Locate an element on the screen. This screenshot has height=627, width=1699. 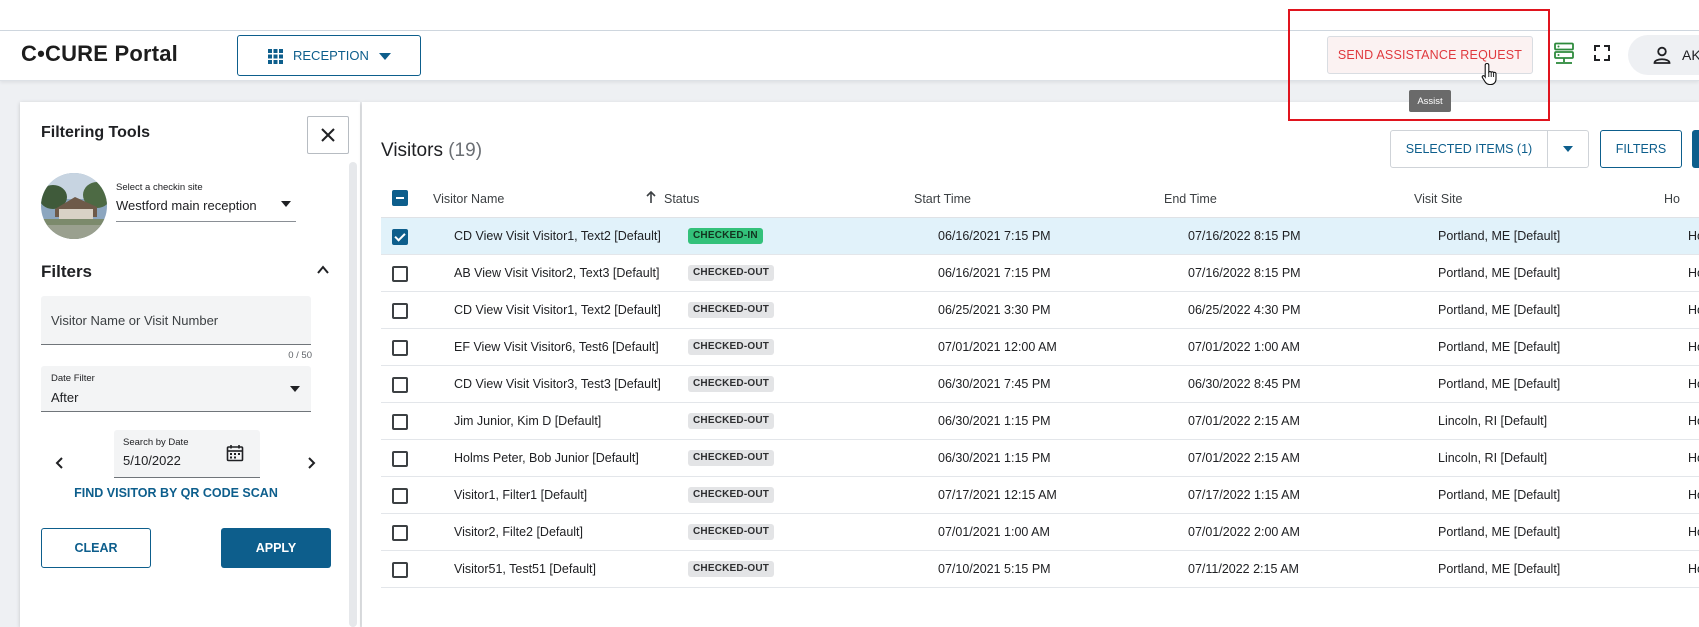
column-end-time: End Time is located at coordinates (1190, 199).